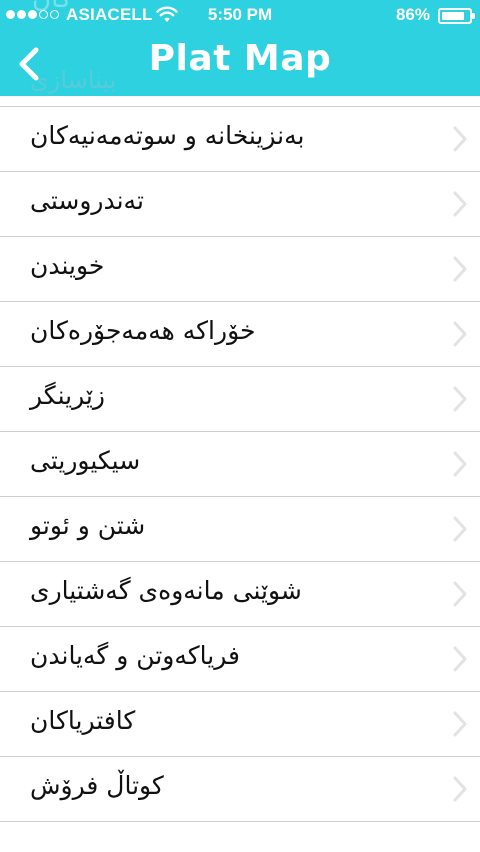 The image size is (480, 852). I want to click on list-item: سیکیوریتی, so click(240, 464).